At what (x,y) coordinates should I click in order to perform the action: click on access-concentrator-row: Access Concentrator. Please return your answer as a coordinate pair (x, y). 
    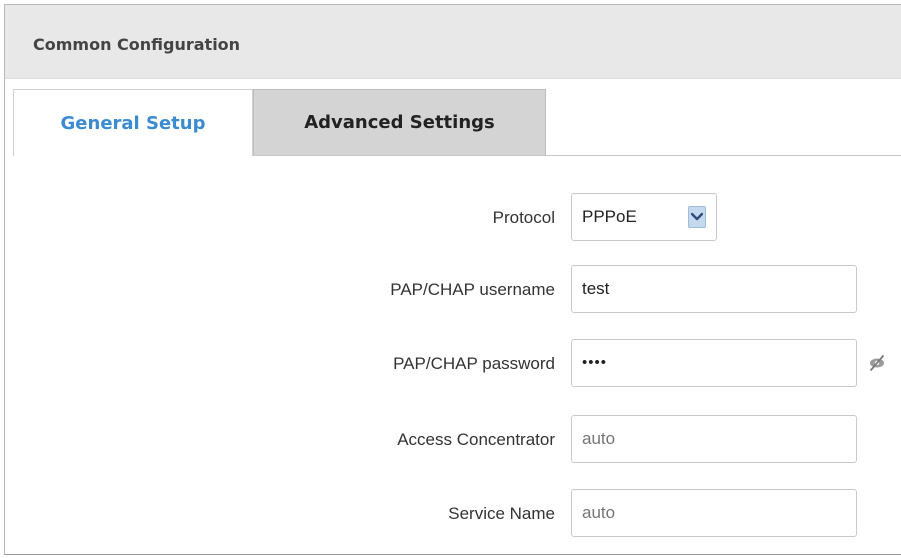
    Looking at the image, I should click on (453, 440).